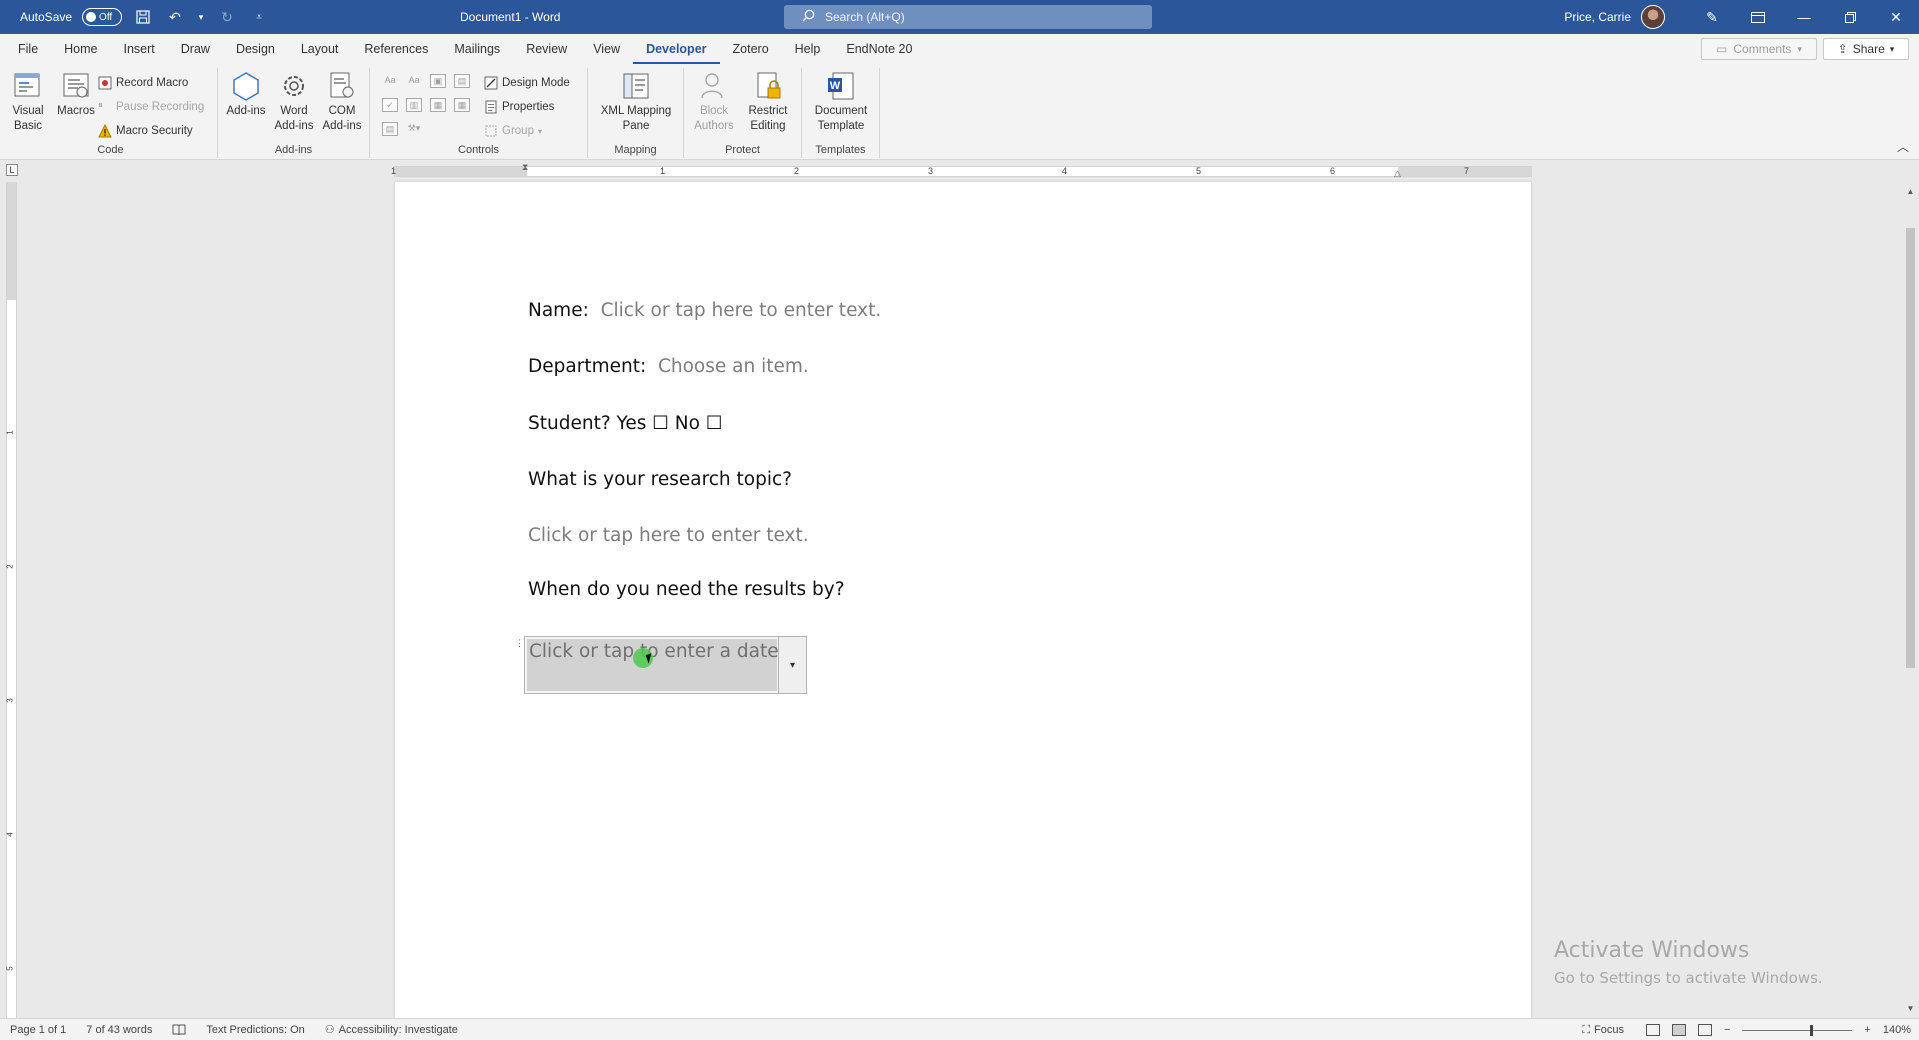 This screenshot has width=1919, height=1040. What do you see at coordinates (792, 665) in the screenshot?
I see `date-picker-dropdown-button: ▾` at bounding box center [792, 665].